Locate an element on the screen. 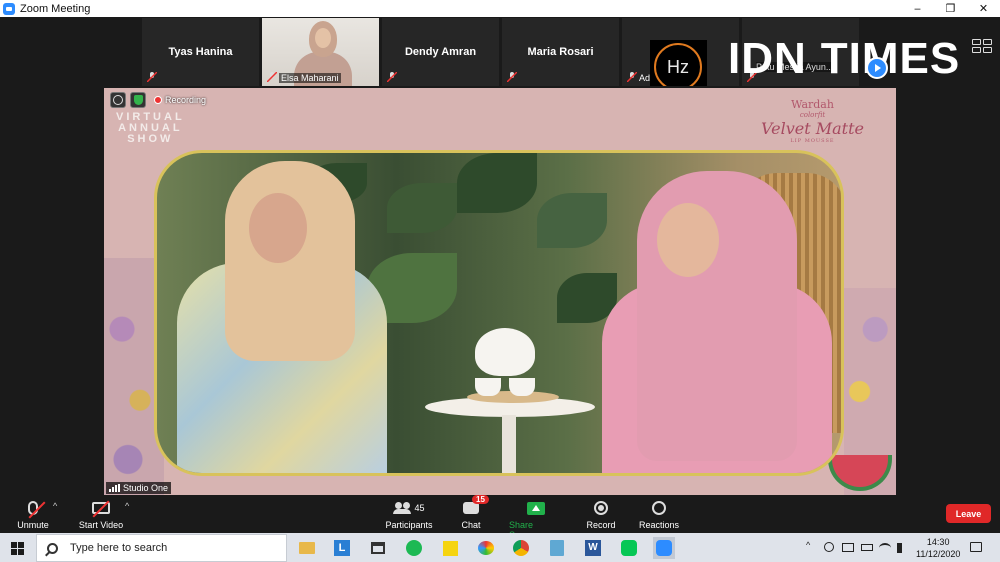 The height and width of the screenshot is (562, 1000). next-page-button is located at coordinates (877, 68).